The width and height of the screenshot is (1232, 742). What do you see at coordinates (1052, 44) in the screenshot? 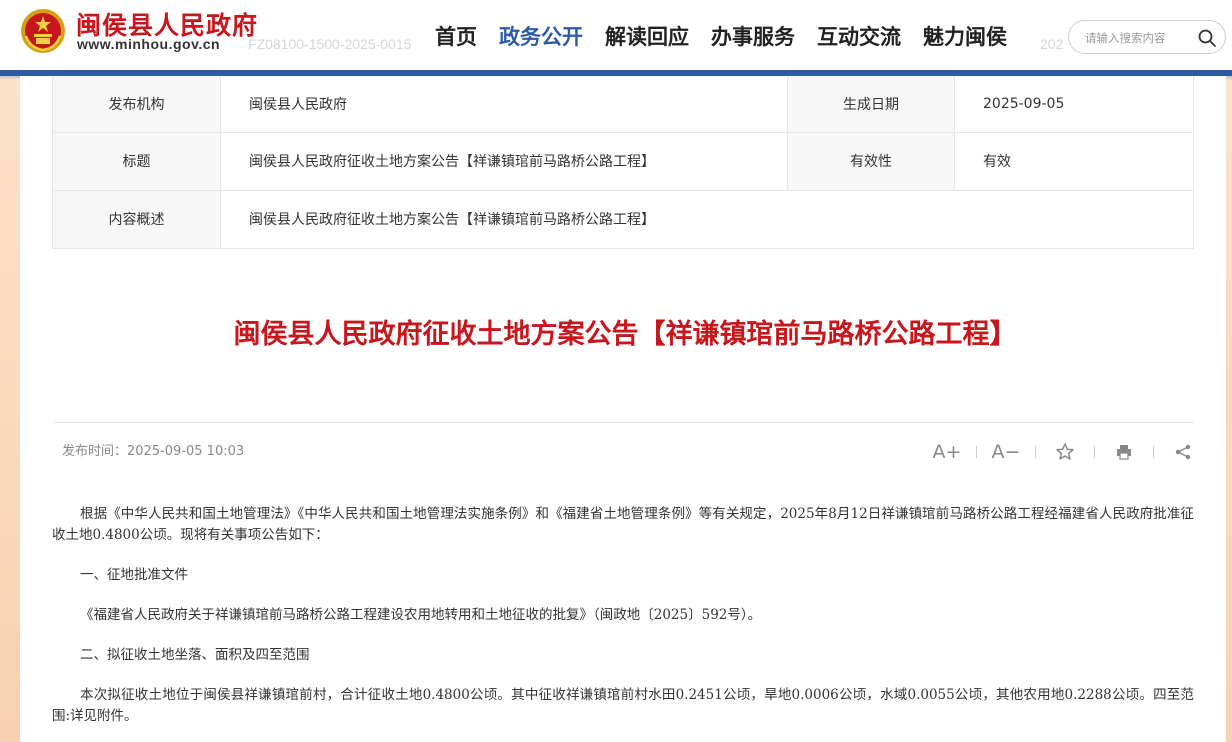
I see `document-year-ghost: 202` at bounding box center [1052, 44].